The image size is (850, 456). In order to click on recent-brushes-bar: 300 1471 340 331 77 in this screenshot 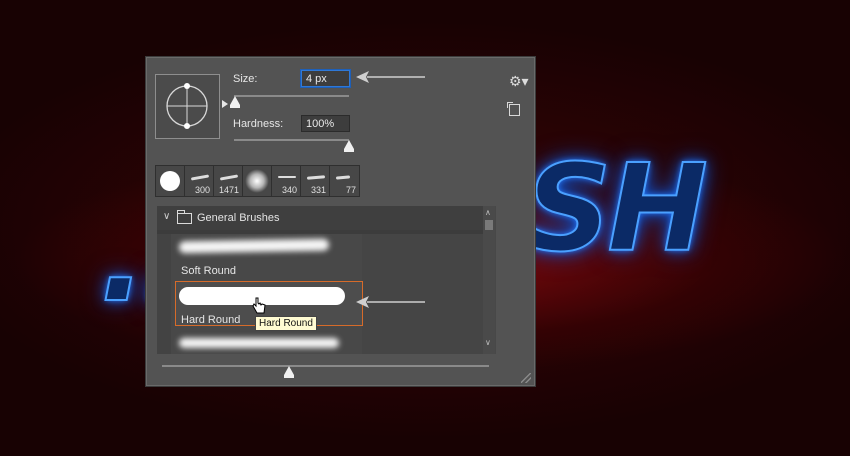, I will do `click(257, 181)`.